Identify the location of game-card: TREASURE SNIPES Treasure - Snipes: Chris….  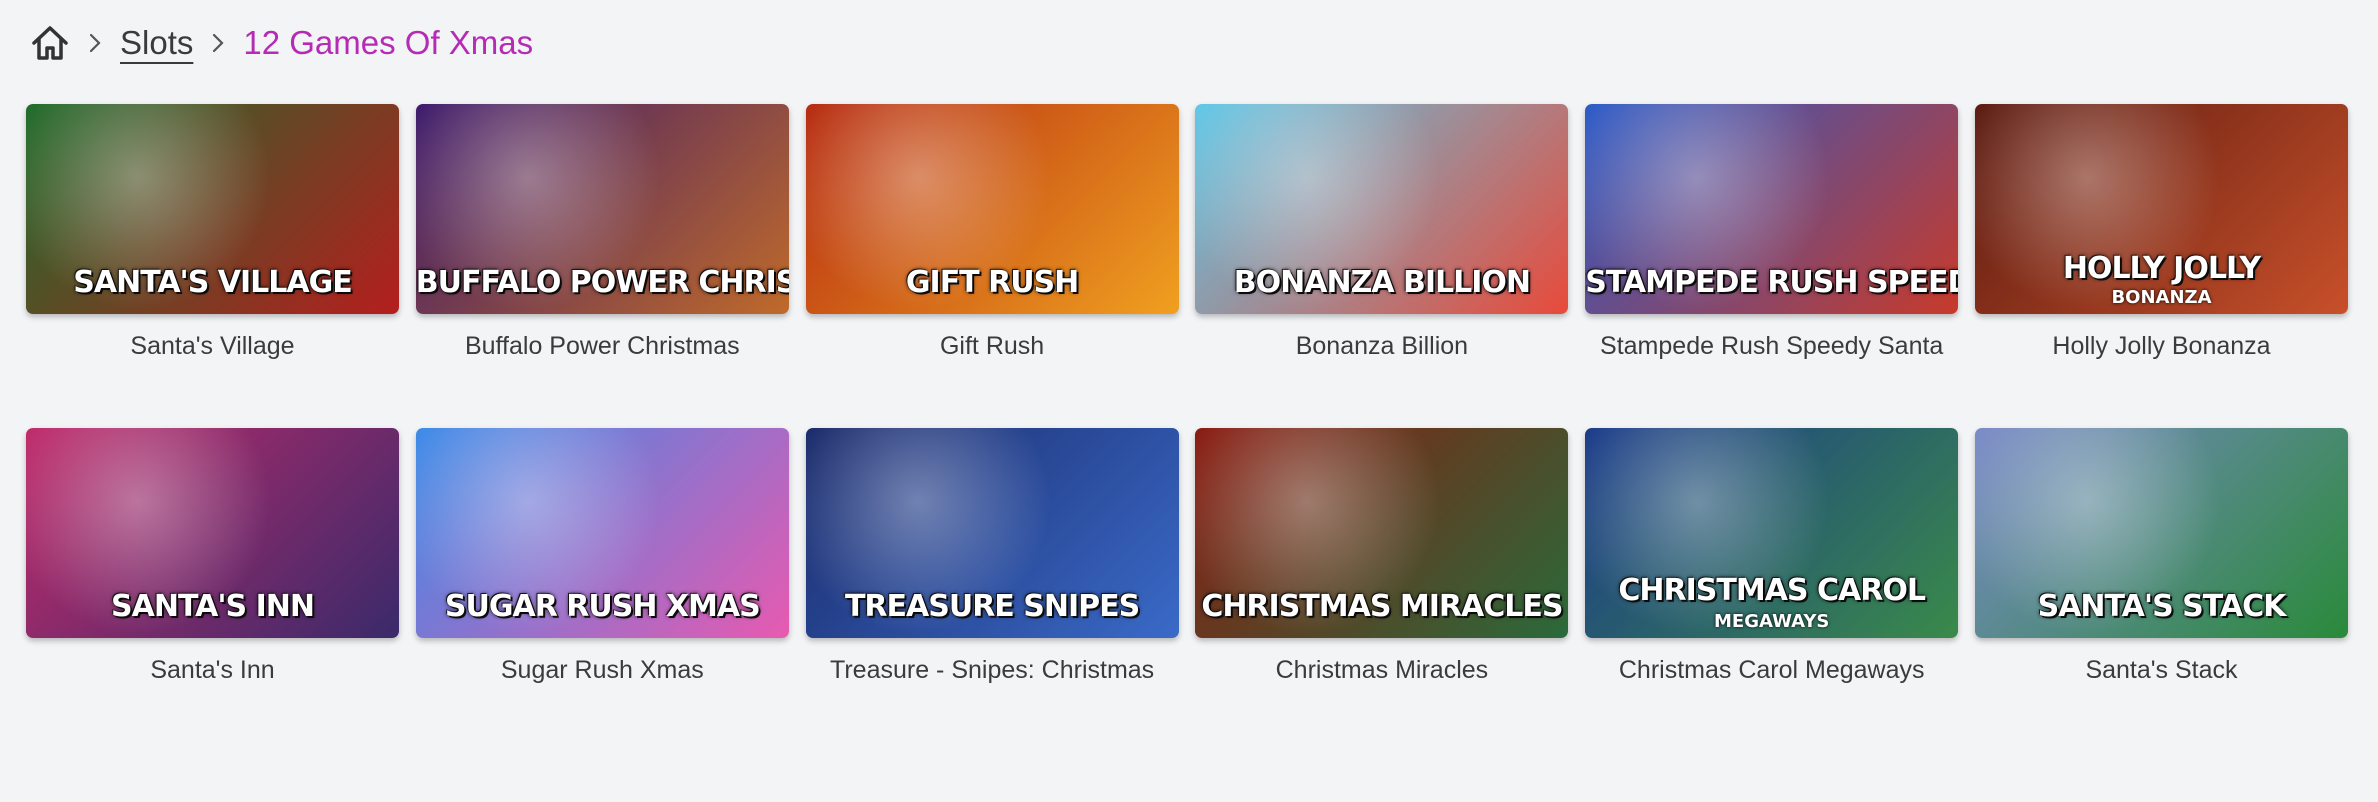
(992, 590).